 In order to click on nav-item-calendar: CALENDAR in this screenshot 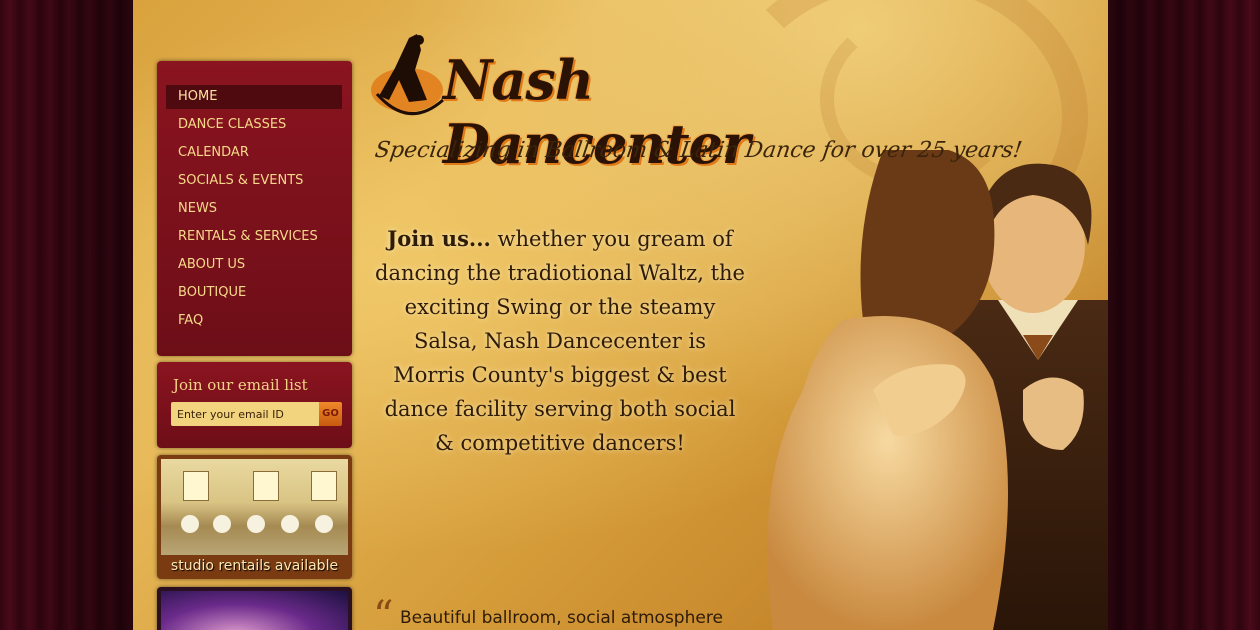, I will do `click(254, 153)`.